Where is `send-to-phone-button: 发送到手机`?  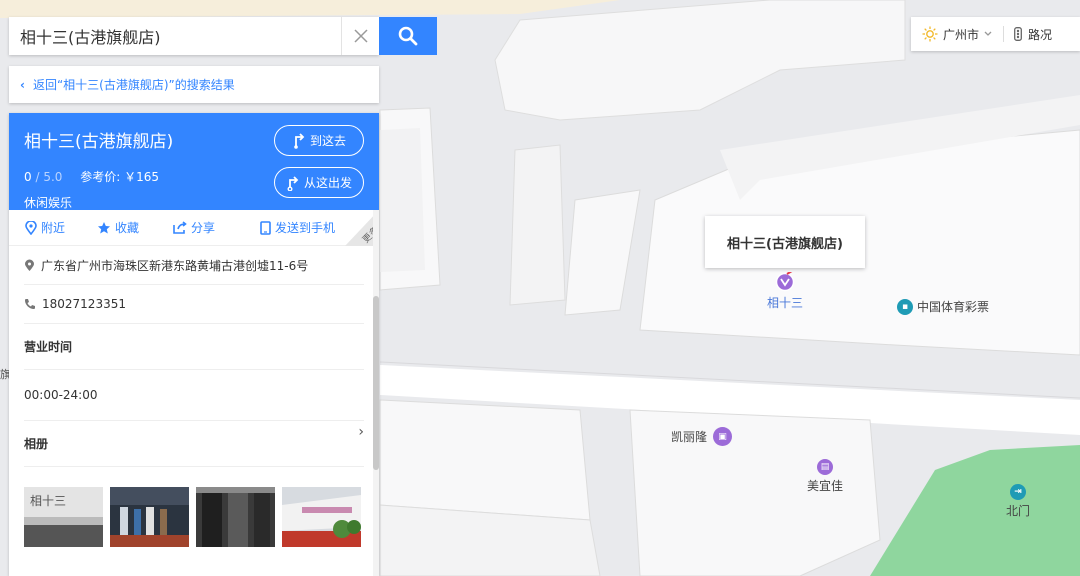
send-to-phone-button: 发送到手机 is located at coordinates (297, 227).